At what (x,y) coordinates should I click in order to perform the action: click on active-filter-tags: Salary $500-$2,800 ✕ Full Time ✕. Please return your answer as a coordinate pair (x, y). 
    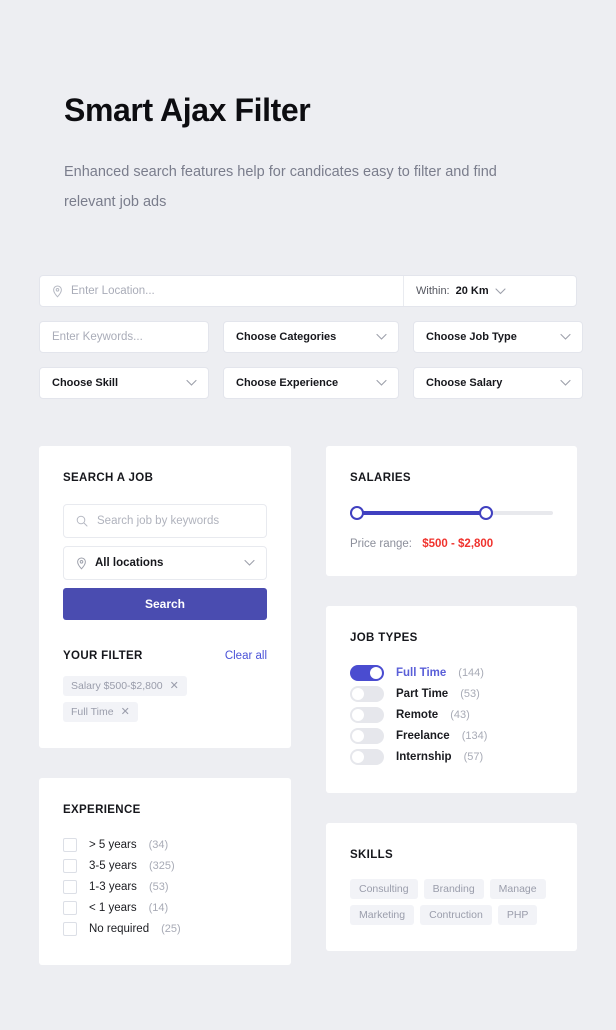
    Looking at the image, I should click on (165, 699).